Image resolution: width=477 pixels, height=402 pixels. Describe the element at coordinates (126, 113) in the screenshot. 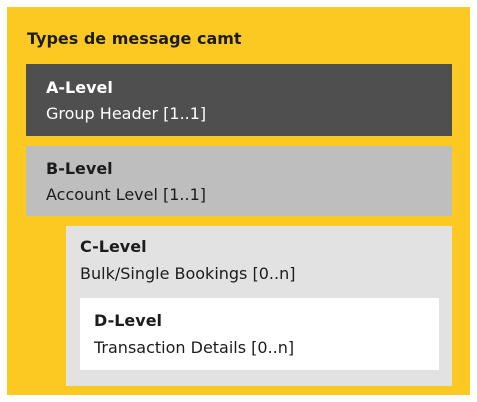

I see `a-level-description: Group Header [1..1]` at that location.